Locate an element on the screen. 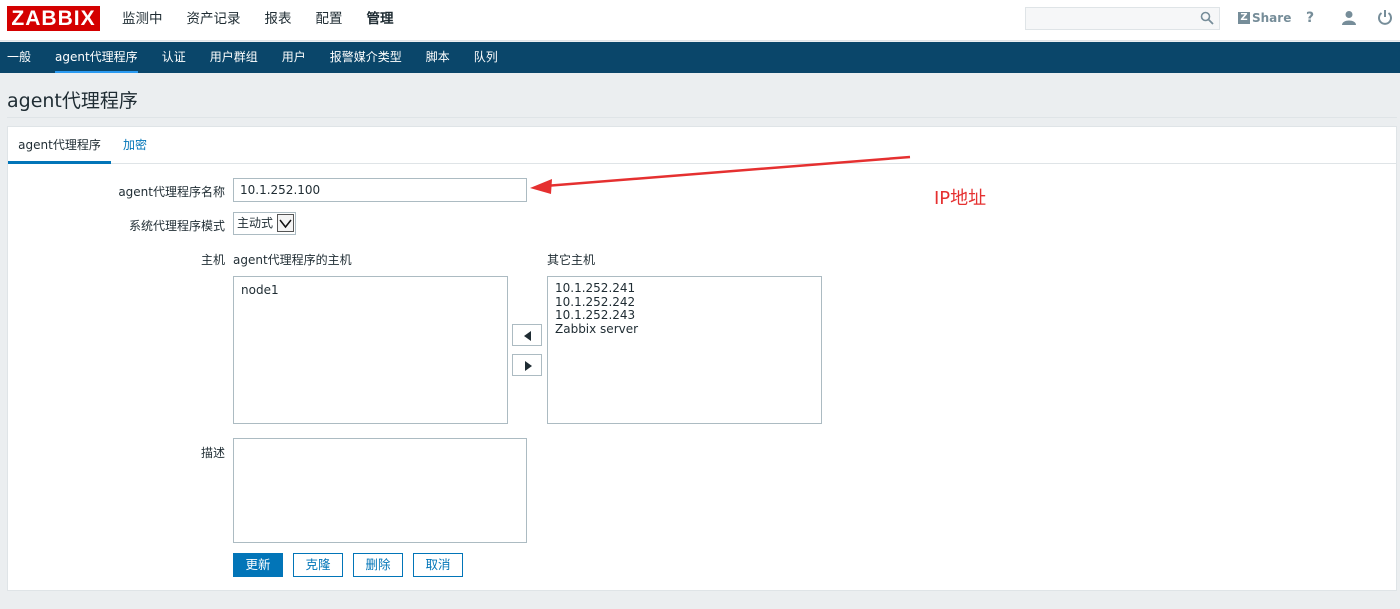  proxy-hosts-label: agent代理程序的主机 is located at coordinates (292, 260).